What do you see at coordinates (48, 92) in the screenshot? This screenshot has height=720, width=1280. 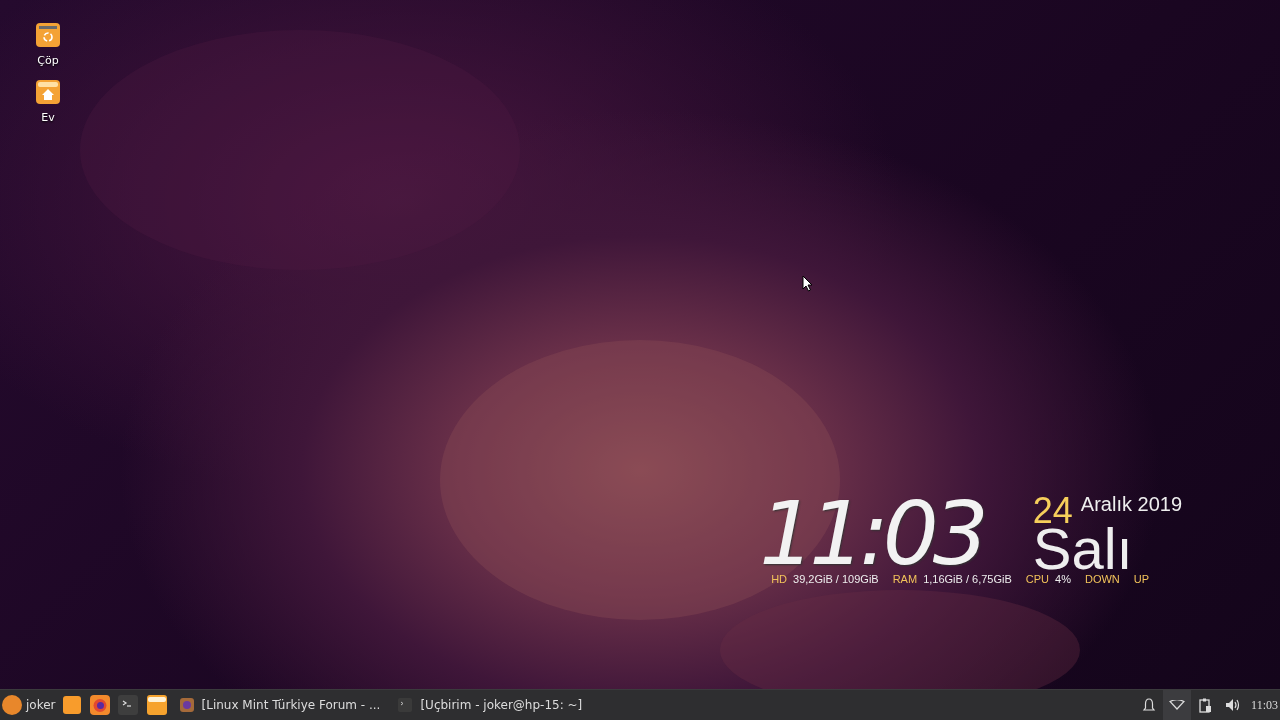 I see `home-folder-icon` at bounding box center [48, 92].